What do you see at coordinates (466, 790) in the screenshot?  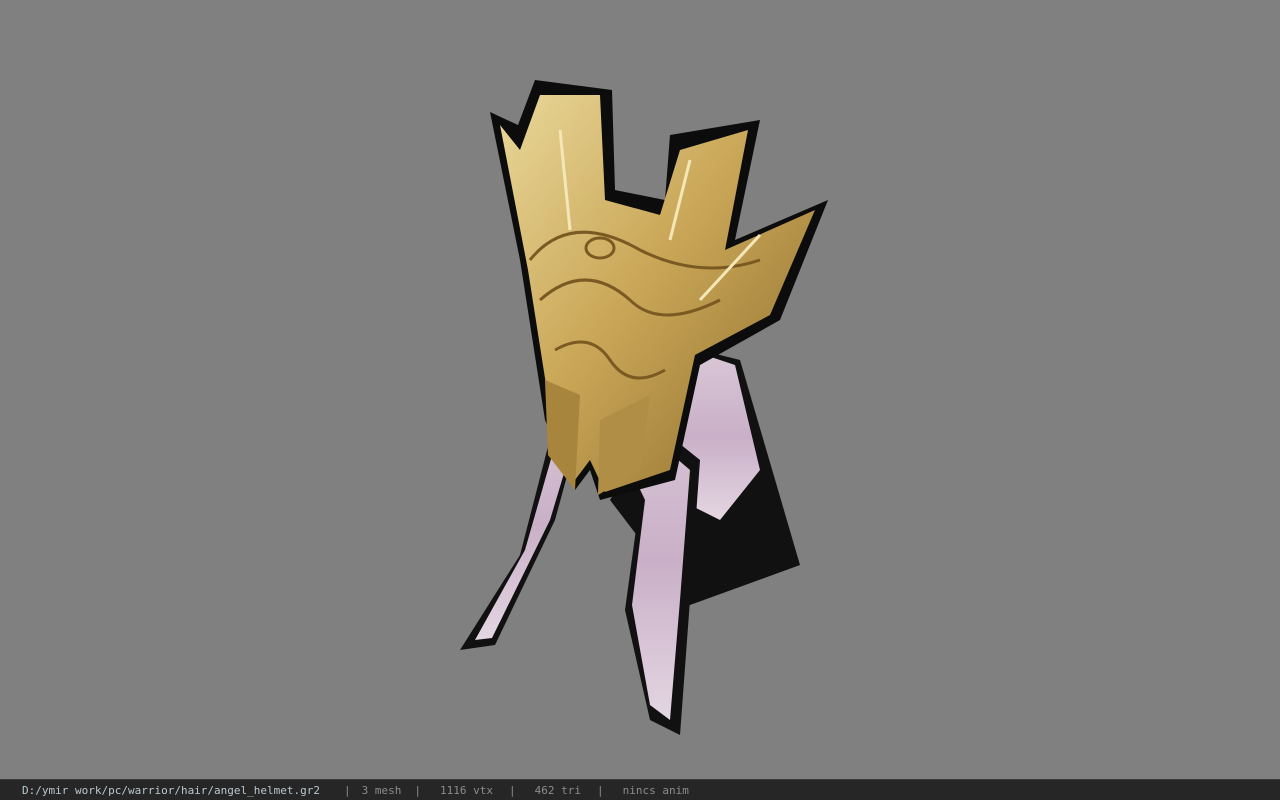 I see `vertex-count: 1116 vtx` at bounding box center [466, 790].